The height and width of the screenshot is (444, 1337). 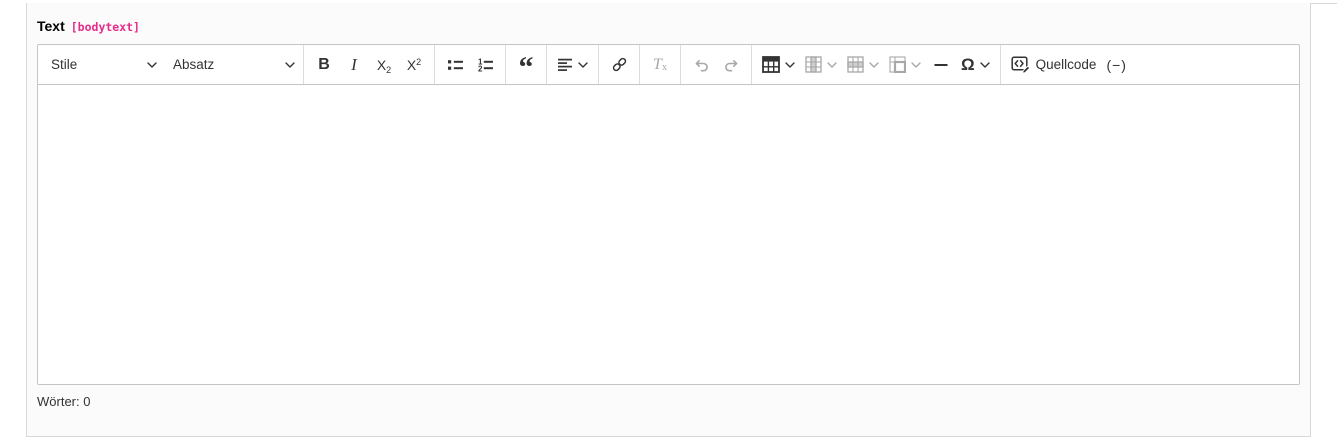 I want to click on subscript-button: X2, so click(x=384, y=65).